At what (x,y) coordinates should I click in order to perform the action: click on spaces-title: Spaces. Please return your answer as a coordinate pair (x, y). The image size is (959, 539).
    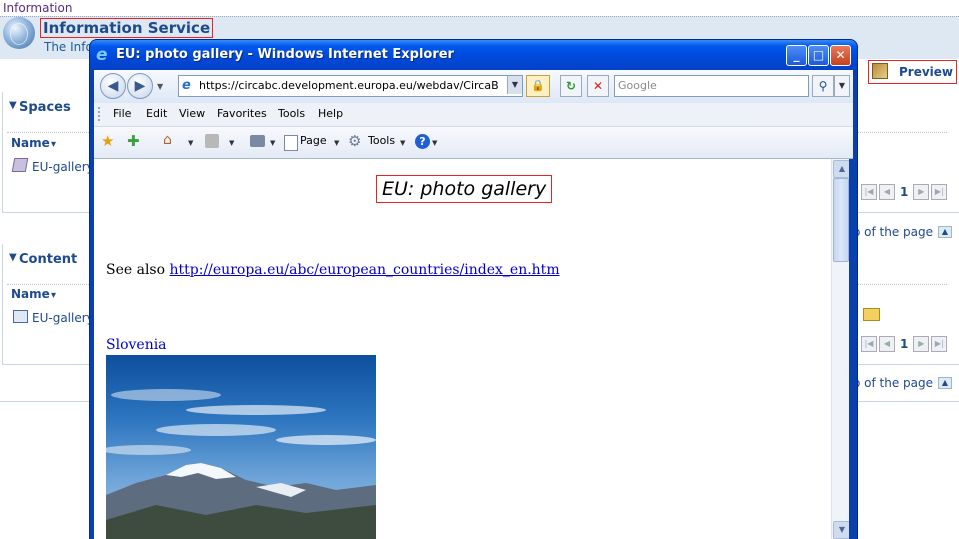
    Looking at the image, I should click on (45, 107).